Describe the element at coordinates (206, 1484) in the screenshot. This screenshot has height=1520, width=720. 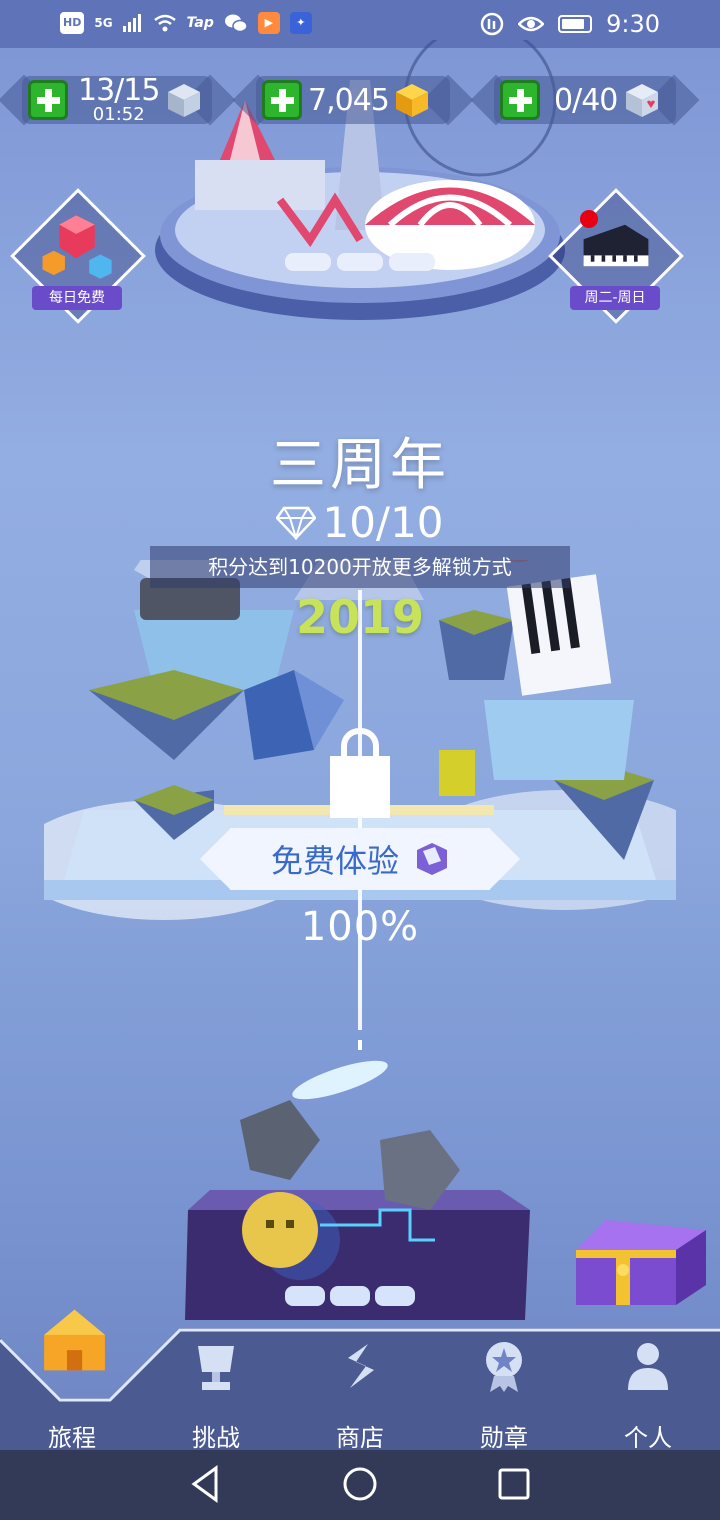
I see `back-icon` at that location.